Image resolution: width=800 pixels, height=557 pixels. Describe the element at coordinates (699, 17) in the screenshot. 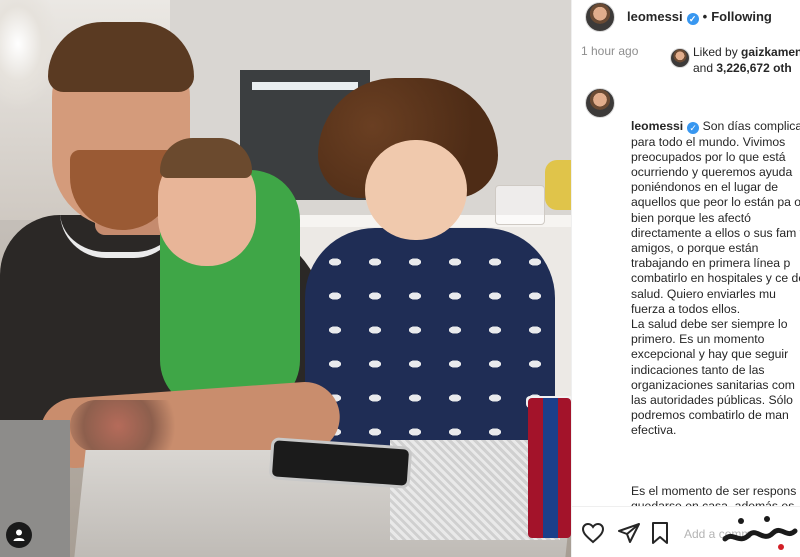

I see `post-header: leomessi ✓ • Following` at that location.